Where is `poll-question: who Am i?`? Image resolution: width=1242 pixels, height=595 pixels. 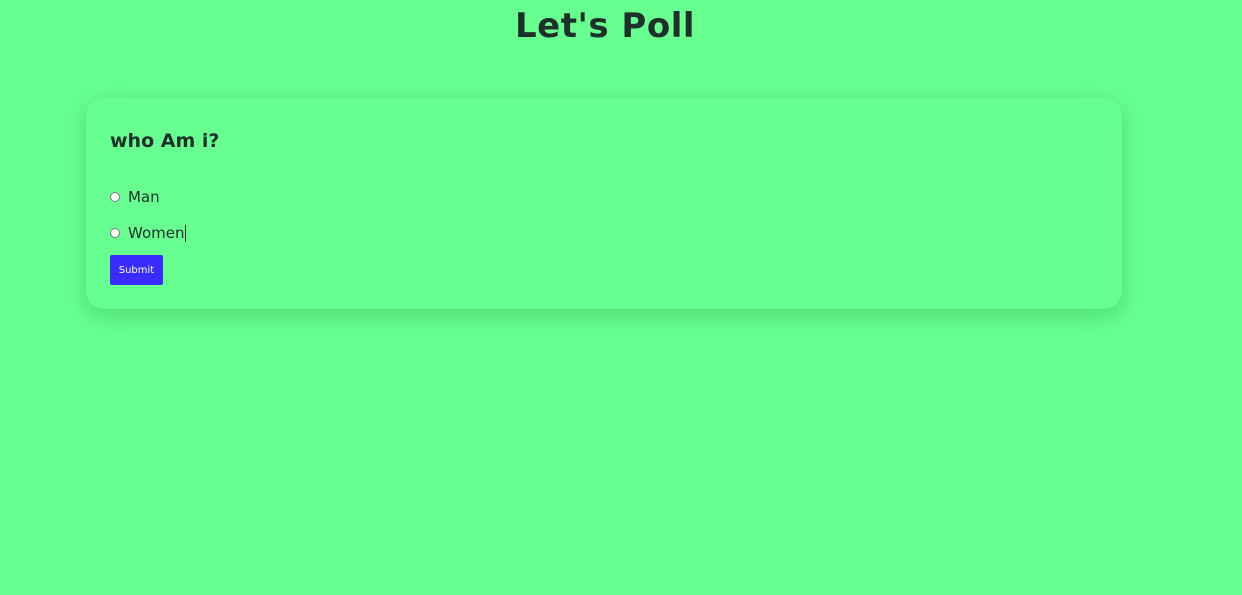 poll-question: who Am i? is located at coordinates (165, 141).